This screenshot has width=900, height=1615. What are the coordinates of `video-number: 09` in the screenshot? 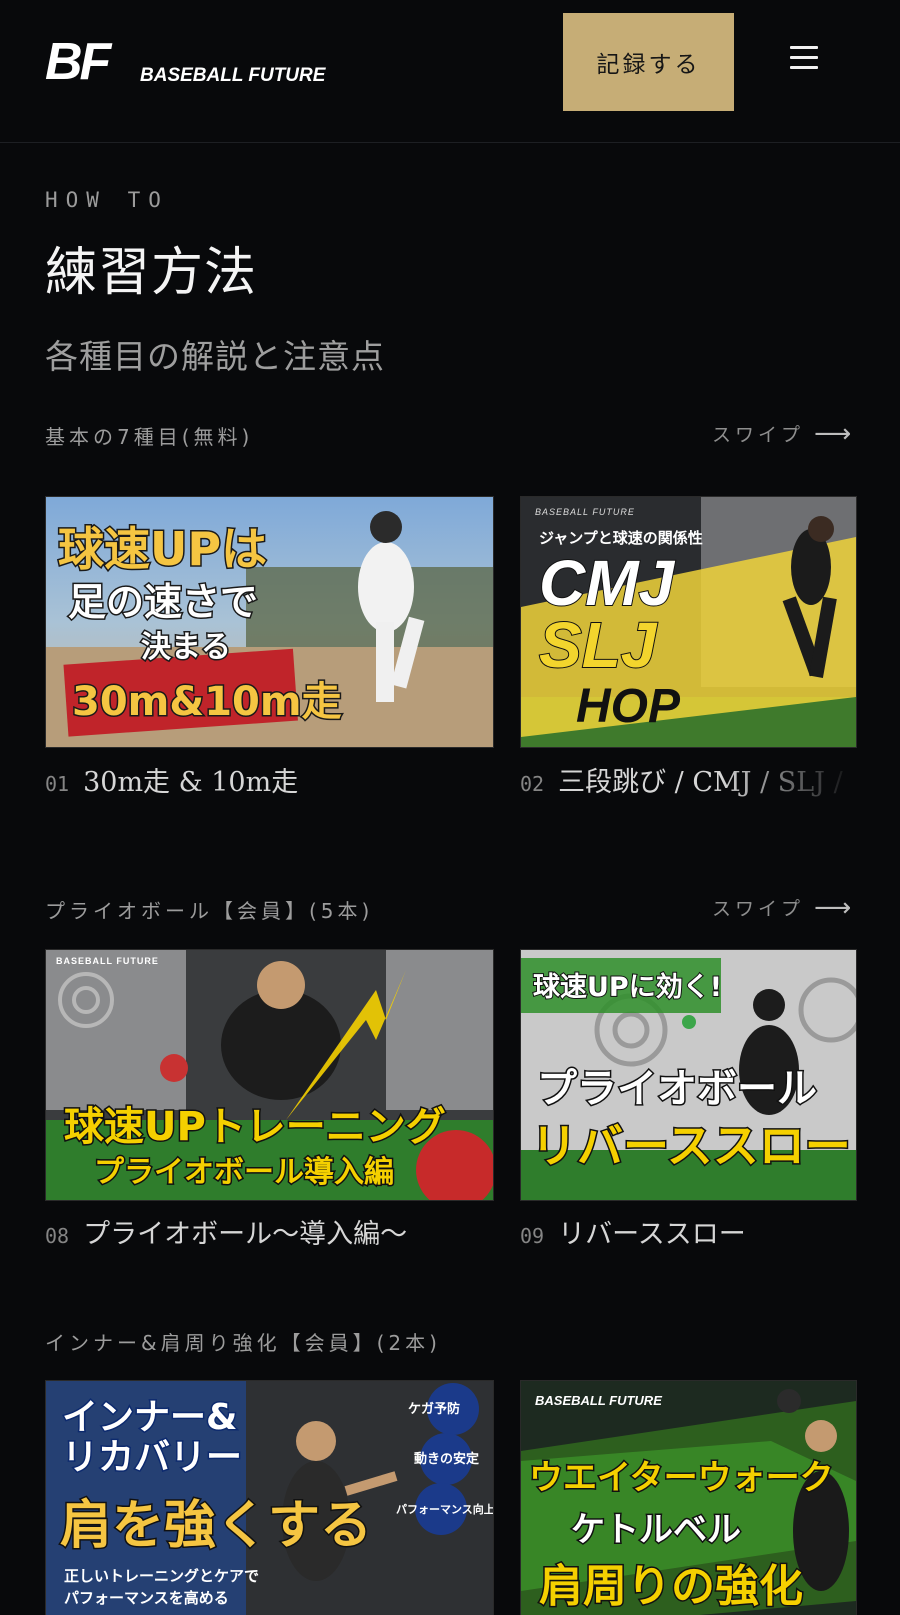 It's located at (532, 1236).